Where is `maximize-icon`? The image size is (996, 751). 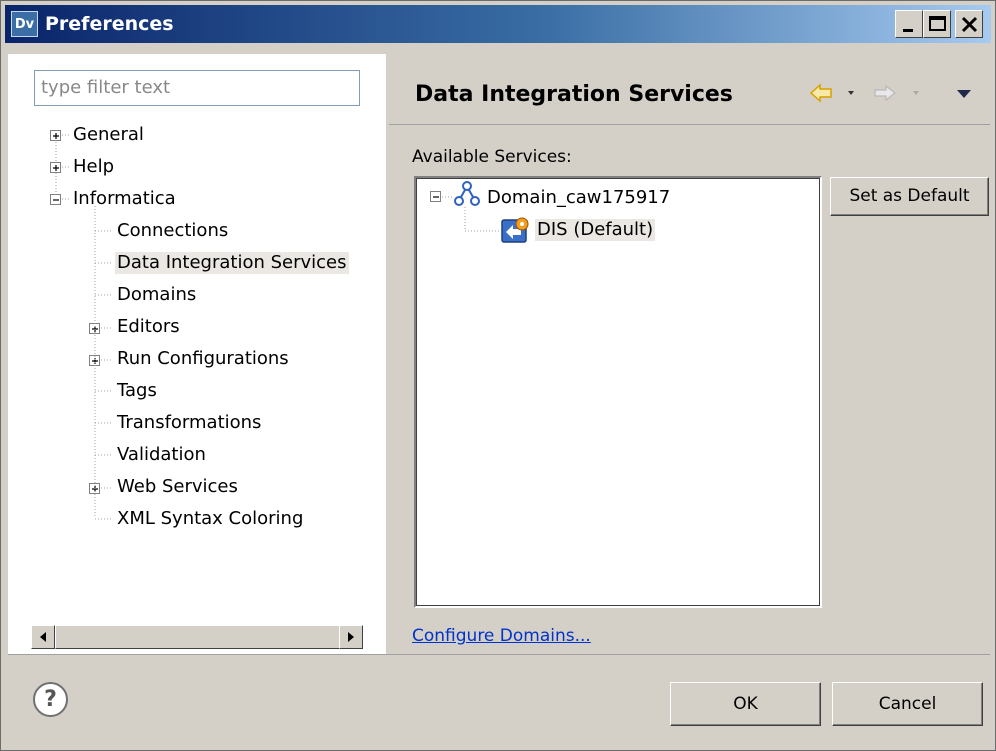 maximize-icon is located at coordinates (937, 23).